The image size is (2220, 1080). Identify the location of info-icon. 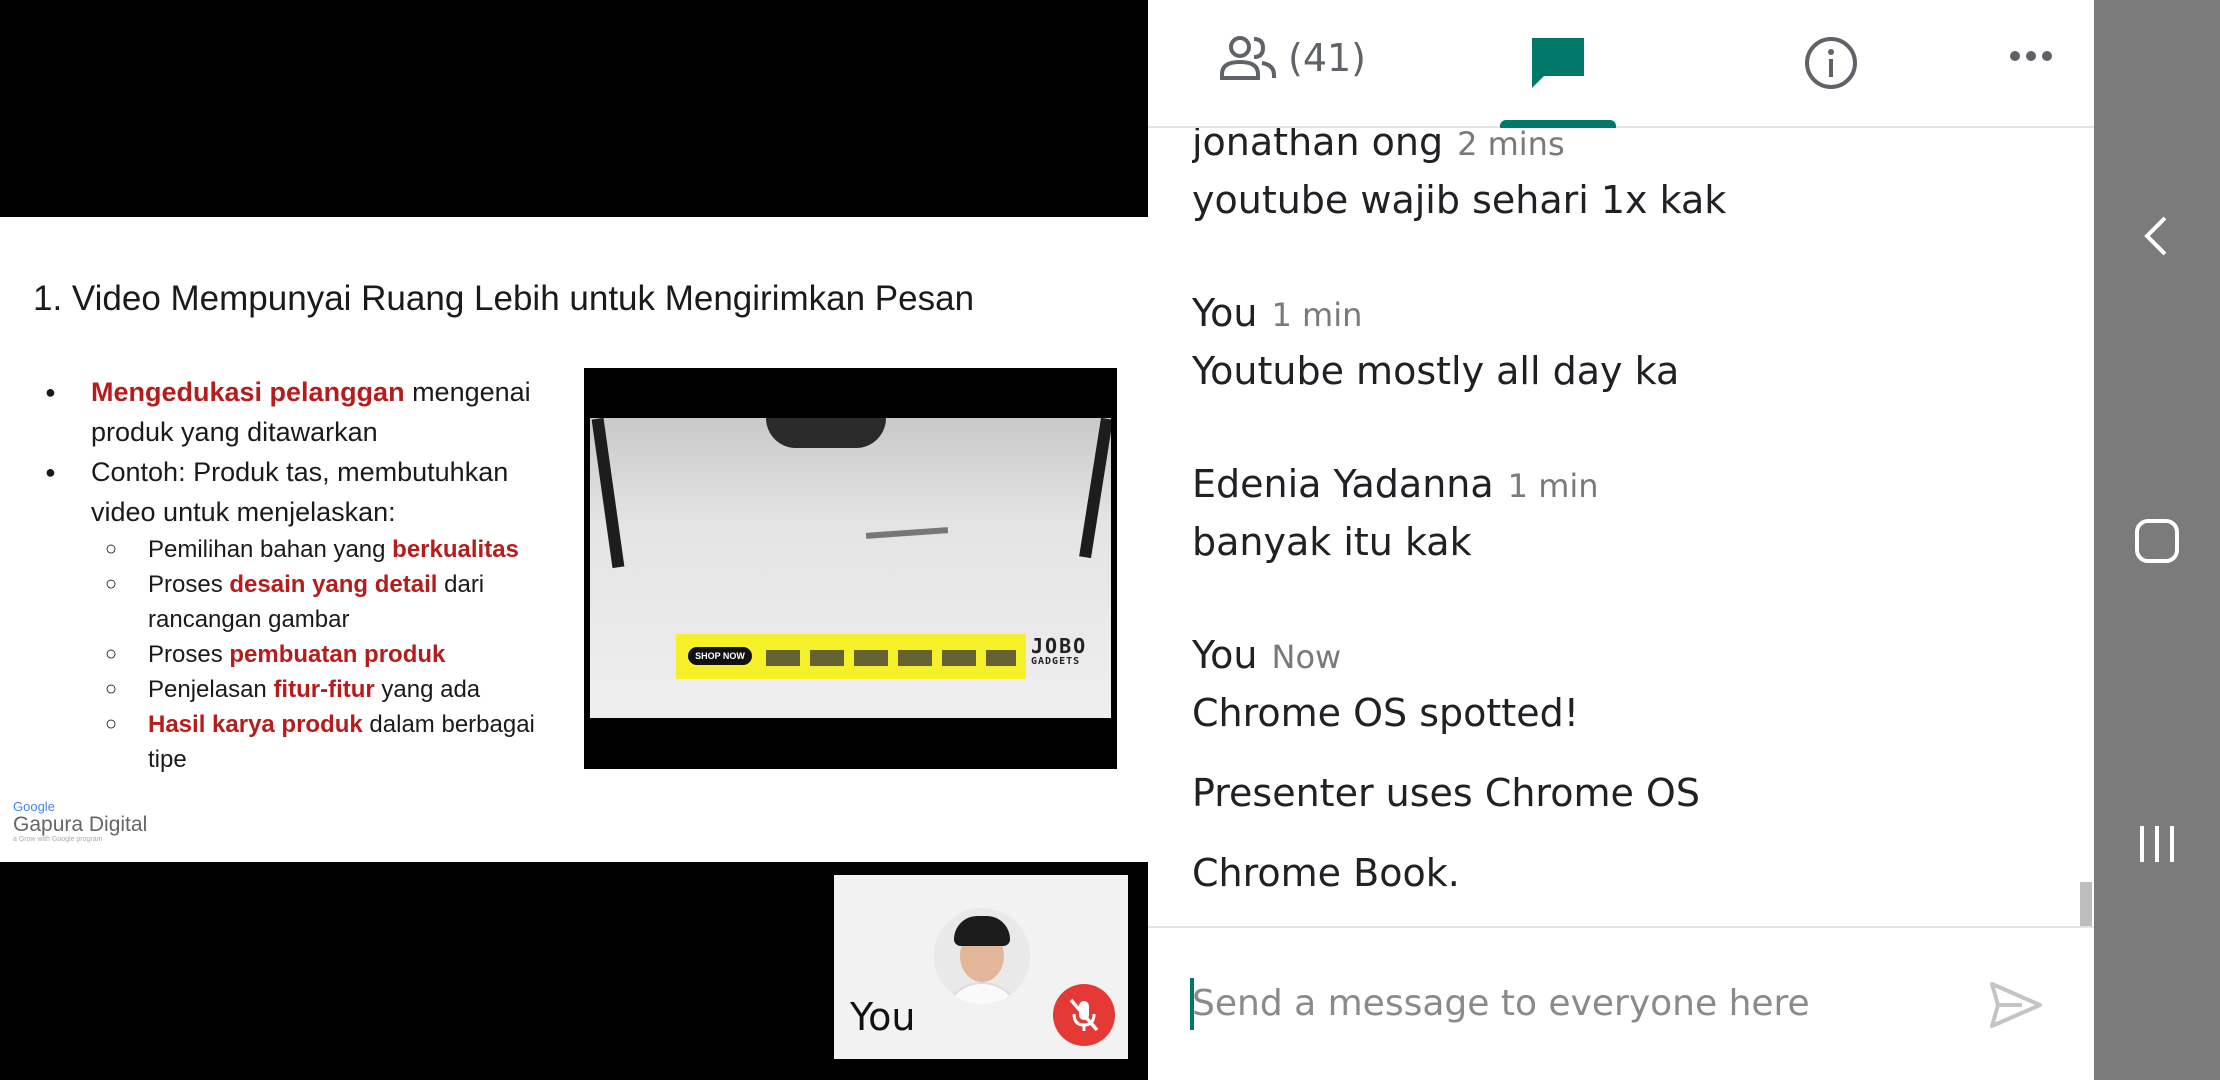
(1831, 63).